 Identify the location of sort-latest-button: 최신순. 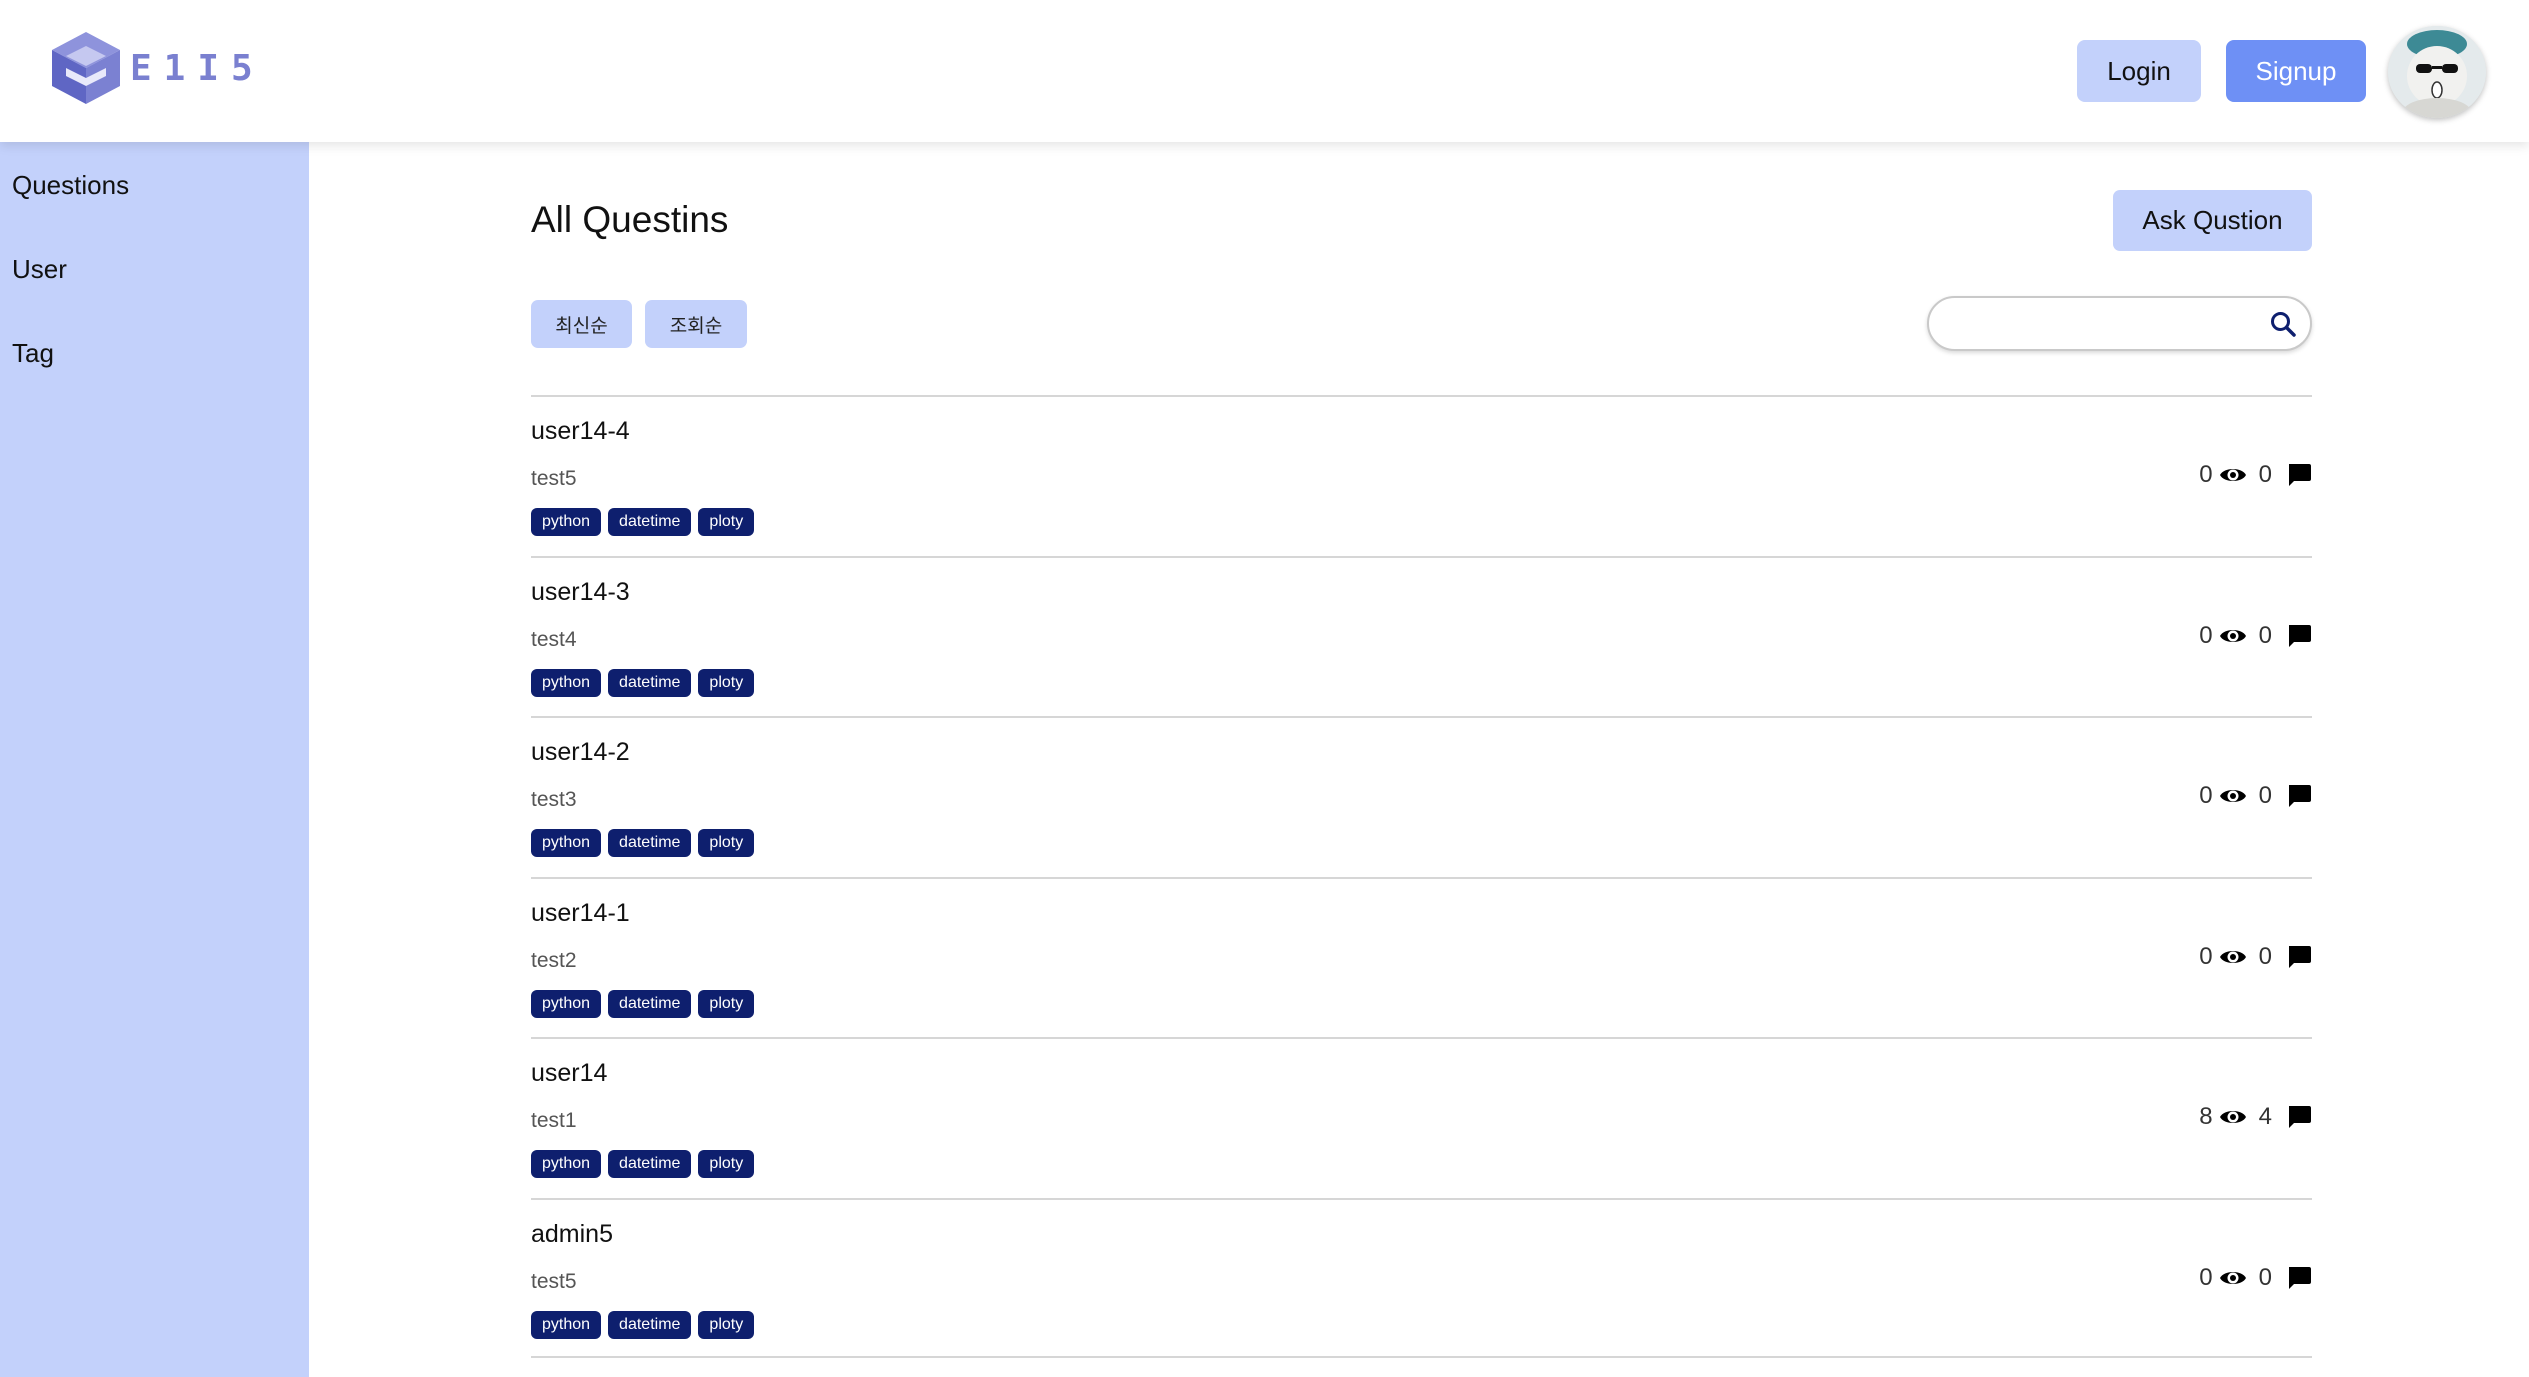
(581, 324).